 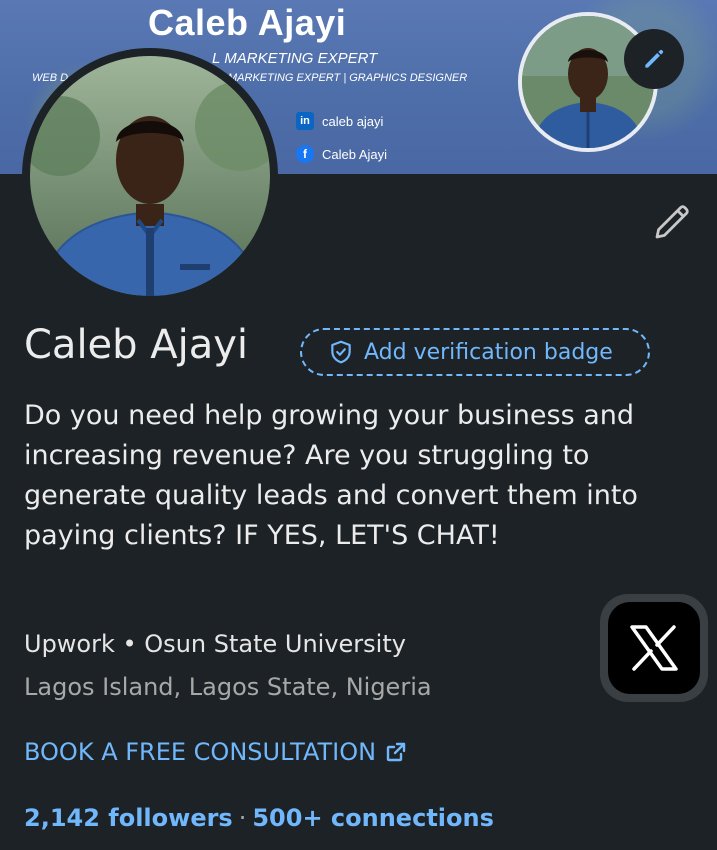 I want to click on network-stats: 2,142 followers · 500+ connections, so click(x=259, y=818).